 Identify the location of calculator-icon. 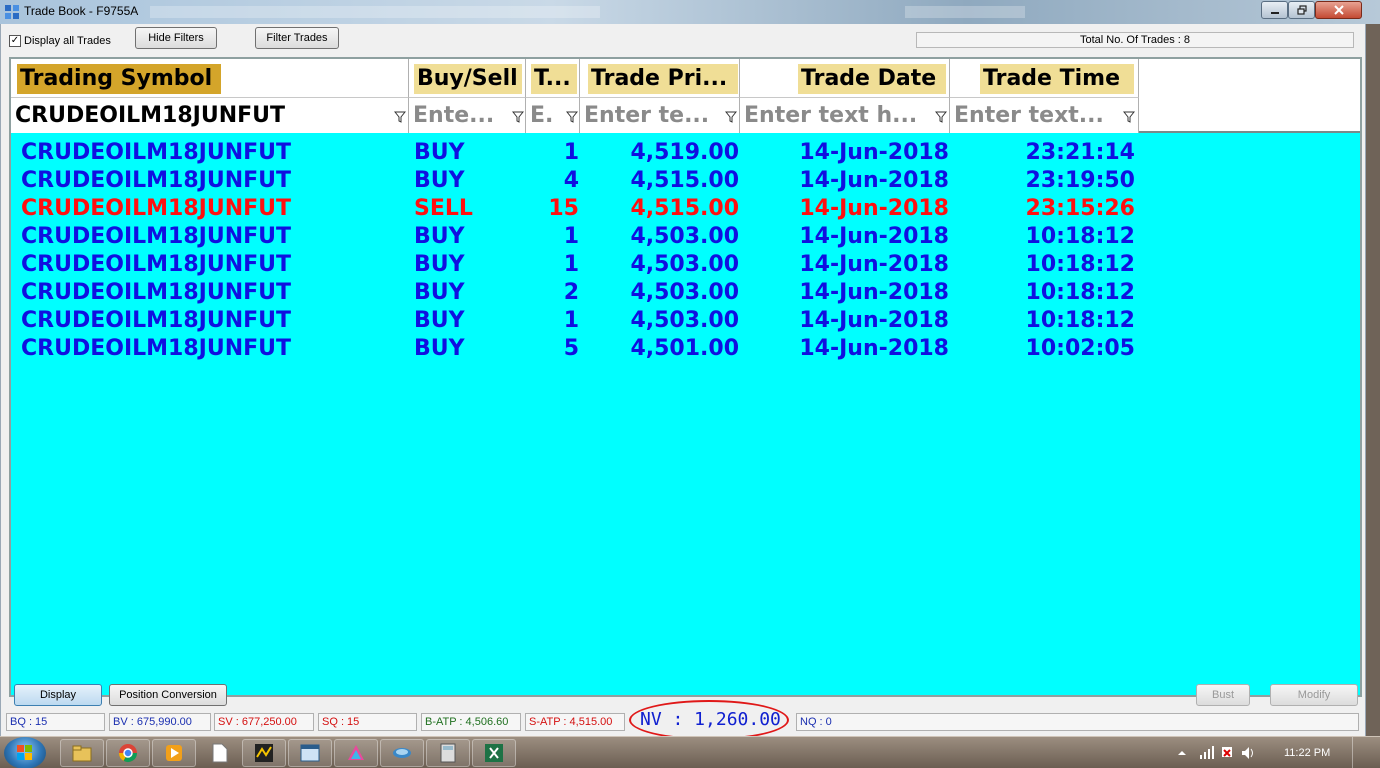
(448, 753).